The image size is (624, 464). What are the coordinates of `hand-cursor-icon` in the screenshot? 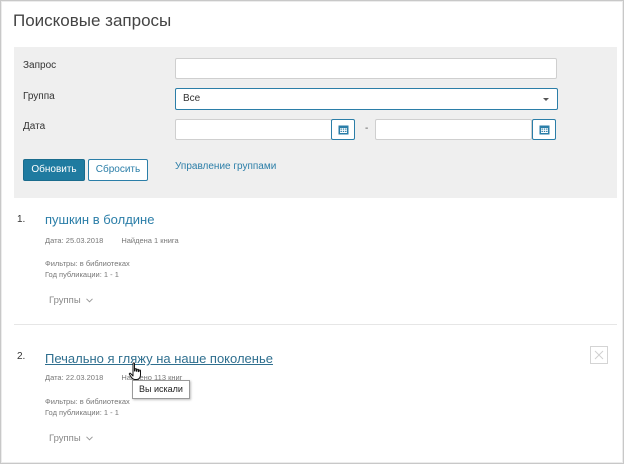 It's located at (134, 371).